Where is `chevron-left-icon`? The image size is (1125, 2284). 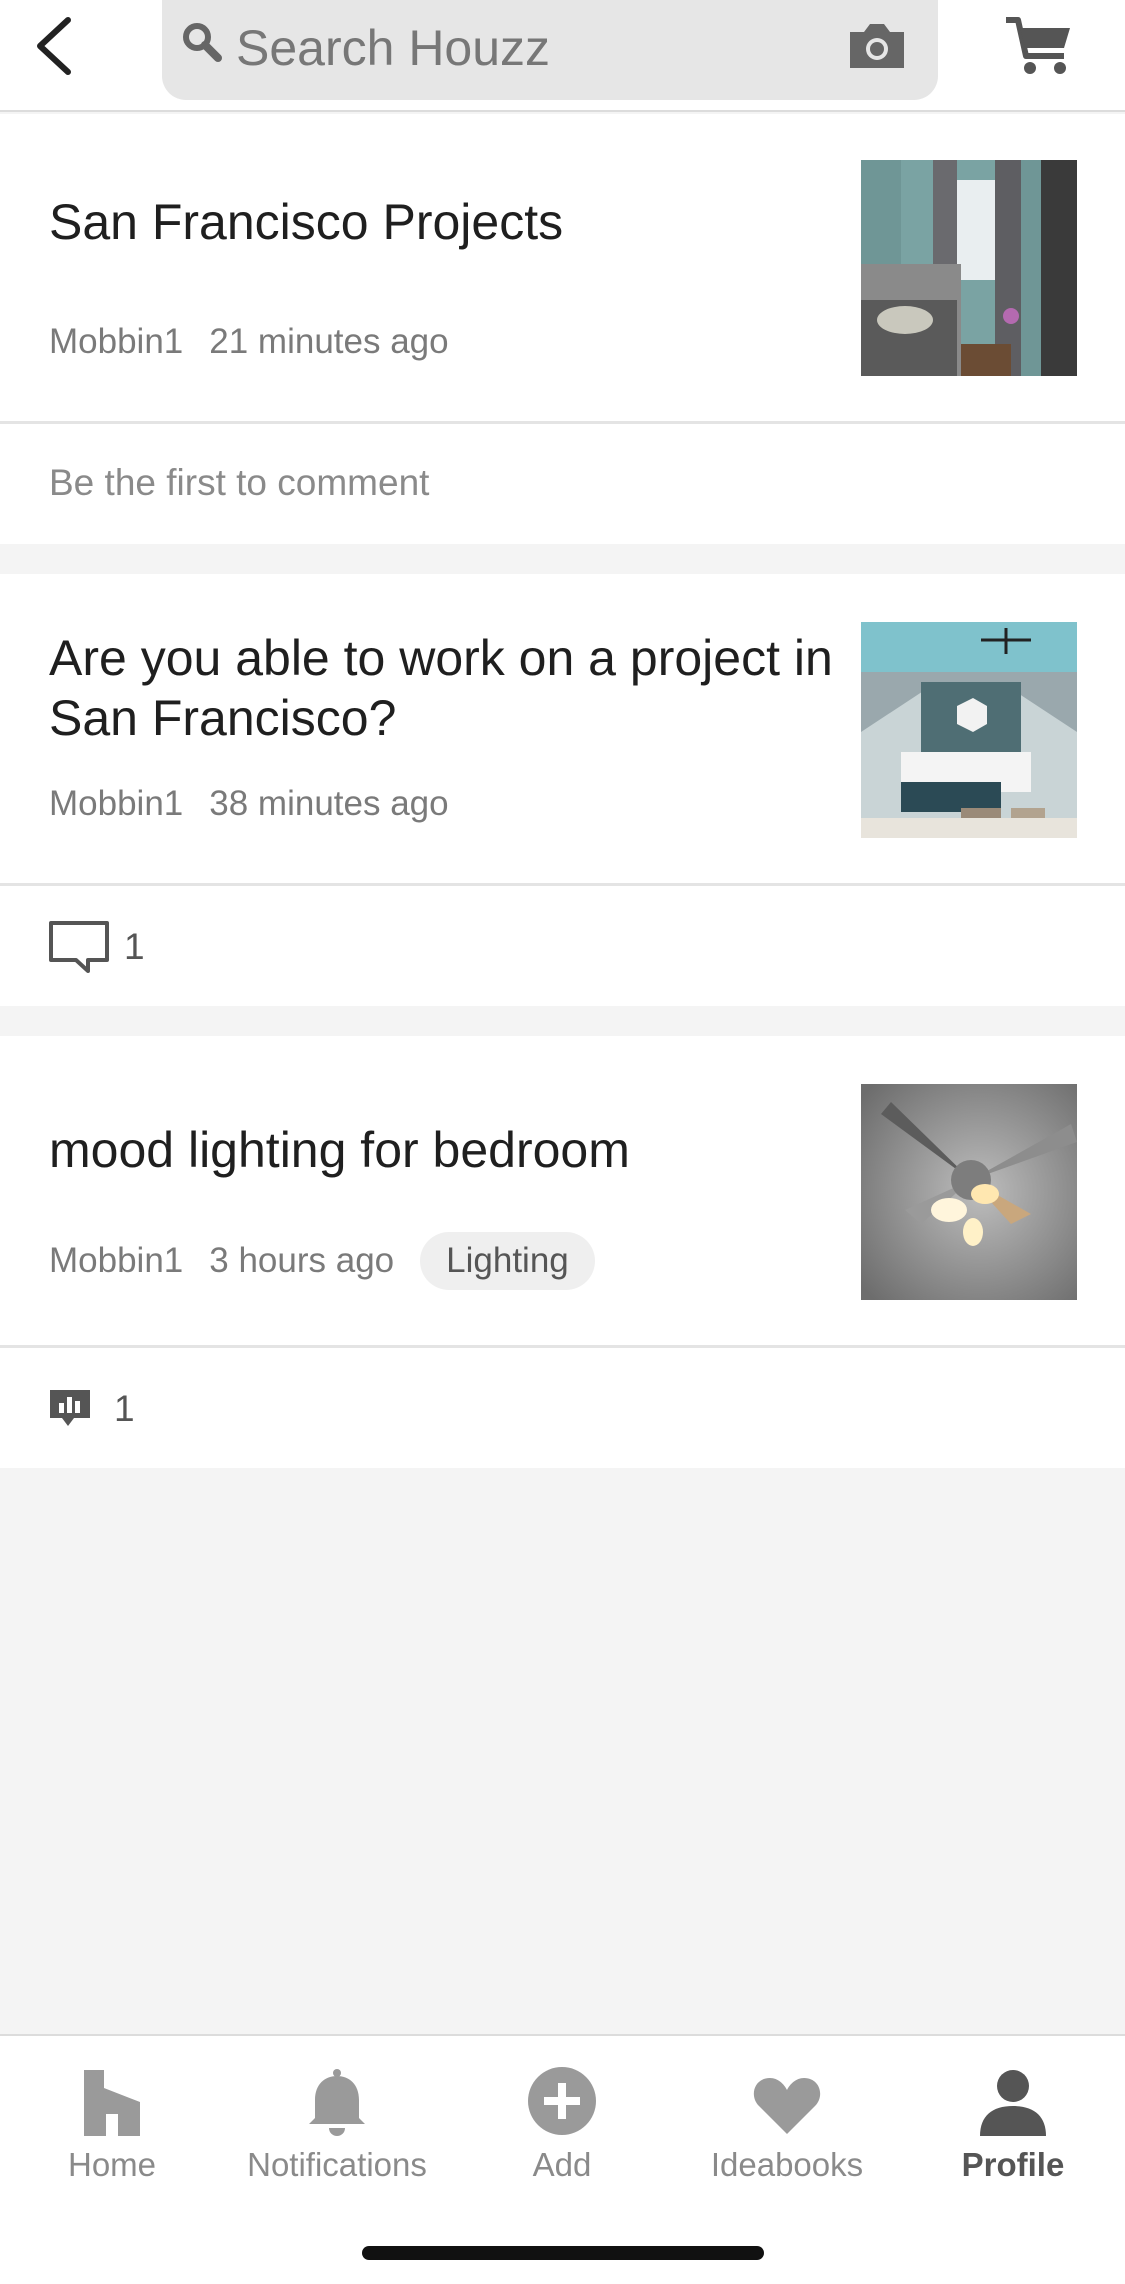 chevron-left-icon is located at coordinates (54, 46).